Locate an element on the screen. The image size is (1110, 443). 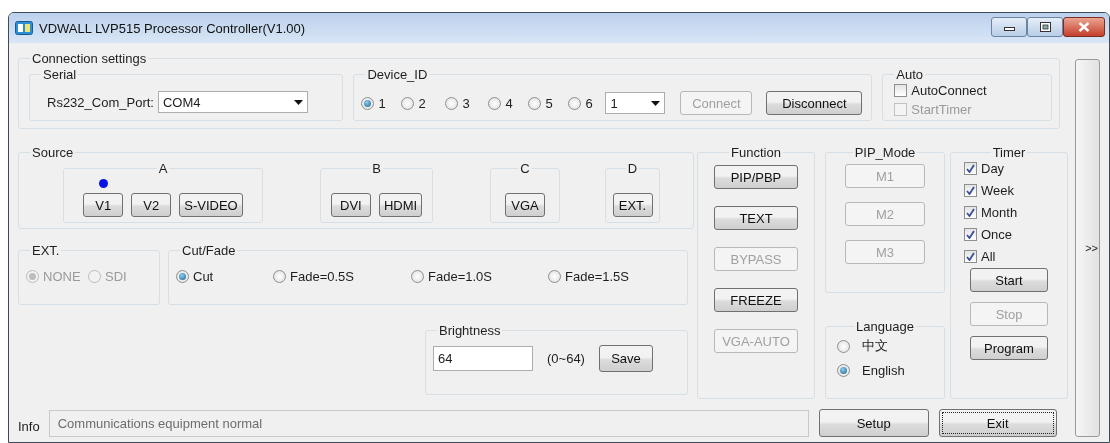
button: Exit is located at coordinates (997, 423).